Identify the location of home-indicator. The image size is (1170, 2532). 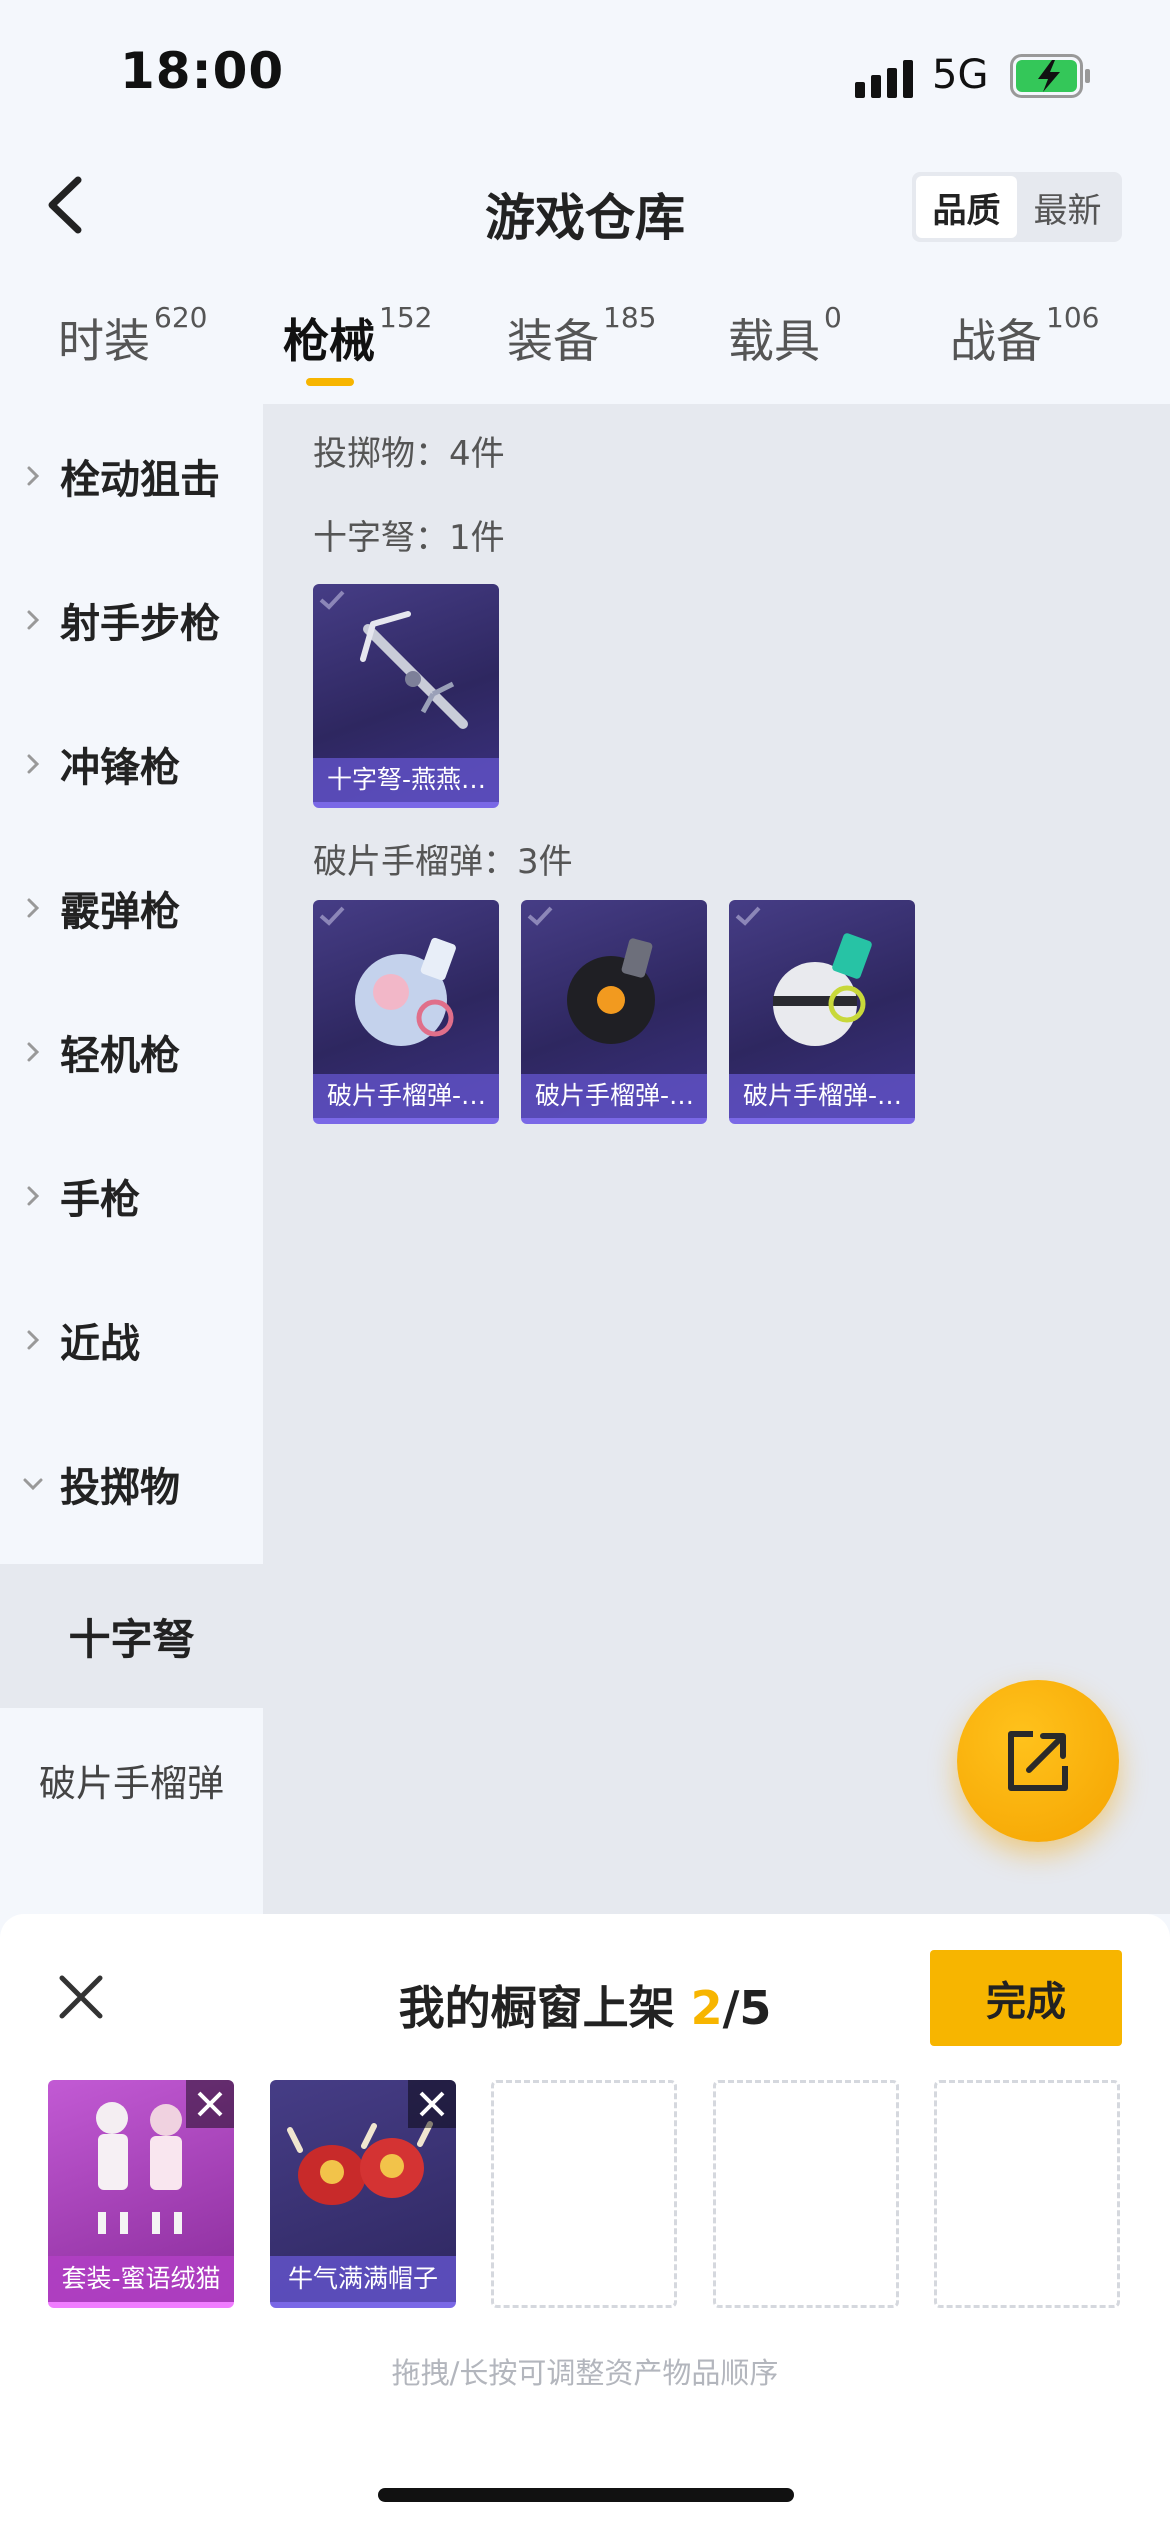
(586, 2495).